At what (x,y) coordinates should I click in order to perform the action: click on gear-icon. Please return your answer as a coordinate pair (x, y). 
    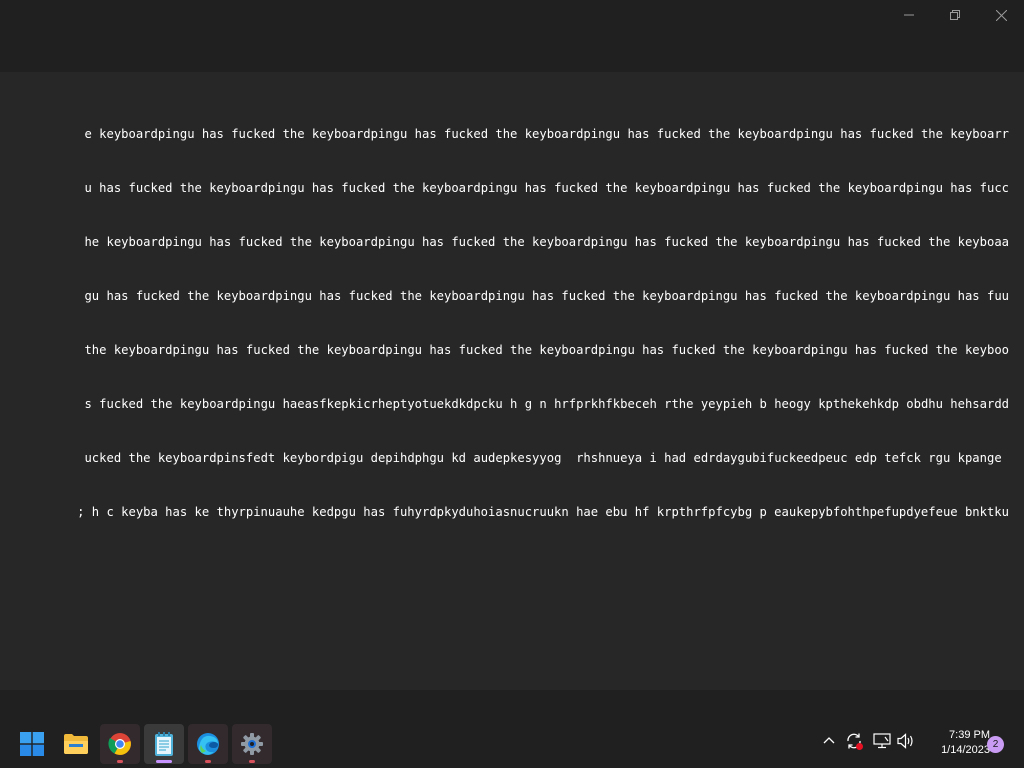
    Looking at the image, I should click on (252, 744).